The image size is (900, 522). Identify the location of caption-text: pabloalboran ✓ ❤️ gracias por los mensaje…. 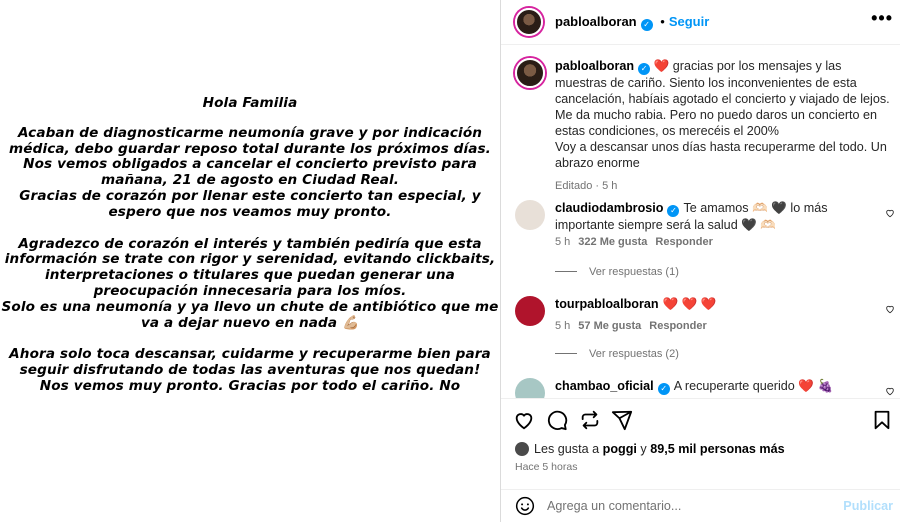
(724, 114).